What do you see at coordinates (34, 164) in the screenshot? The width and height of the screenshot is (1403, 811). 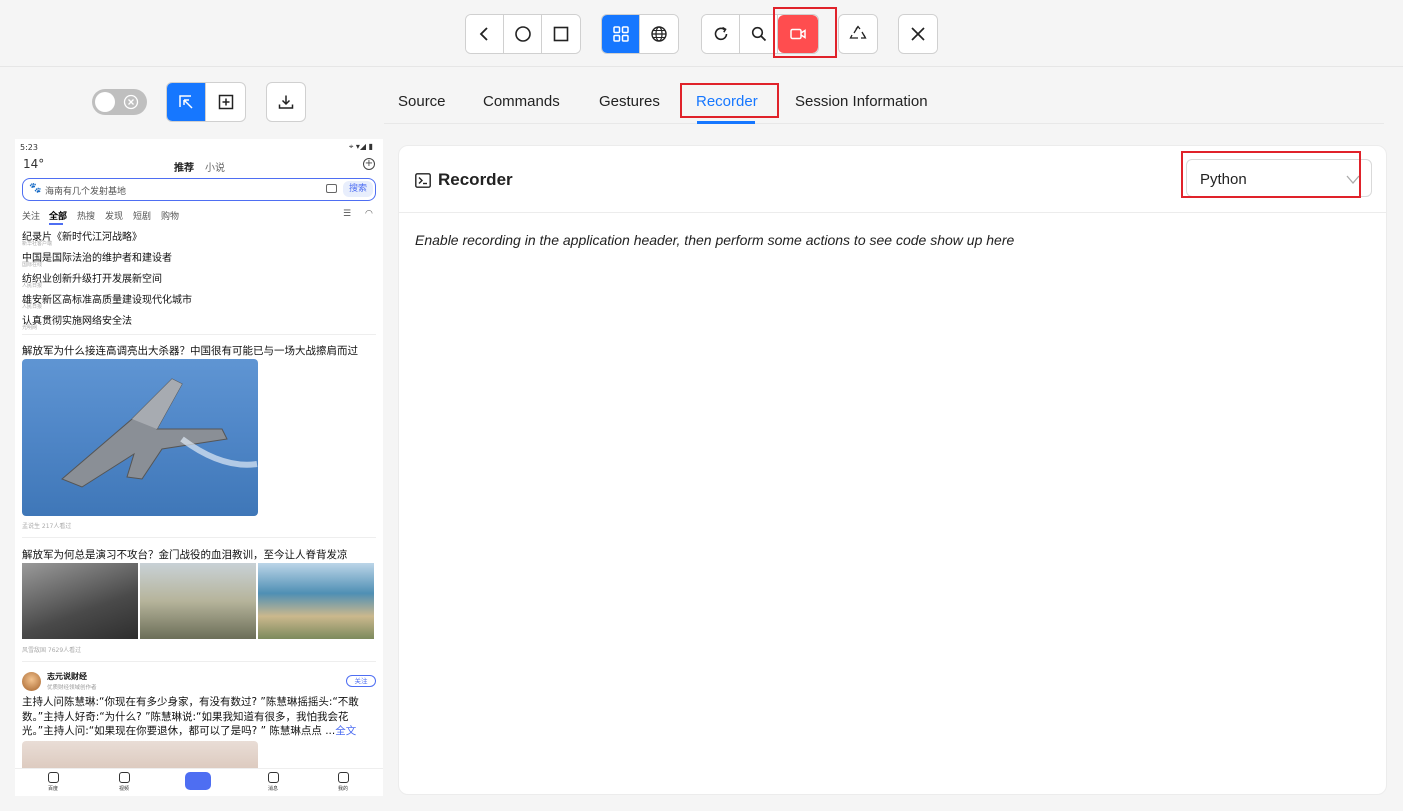 I see `phone-temperature: 14°` at bounding box center [34, 164].